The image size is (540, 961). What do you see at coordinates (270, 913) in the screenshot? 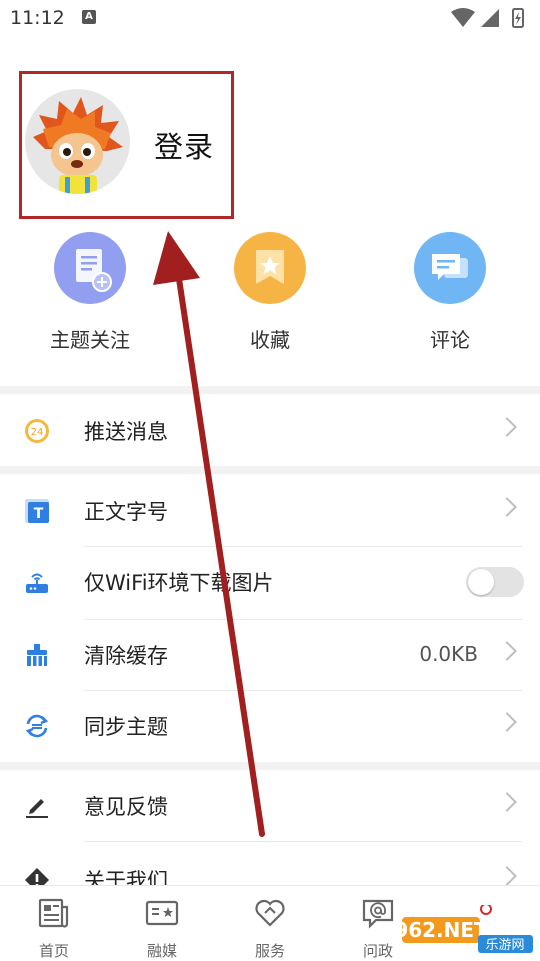
I see `heart-icon` at bounding box center [270, 913].